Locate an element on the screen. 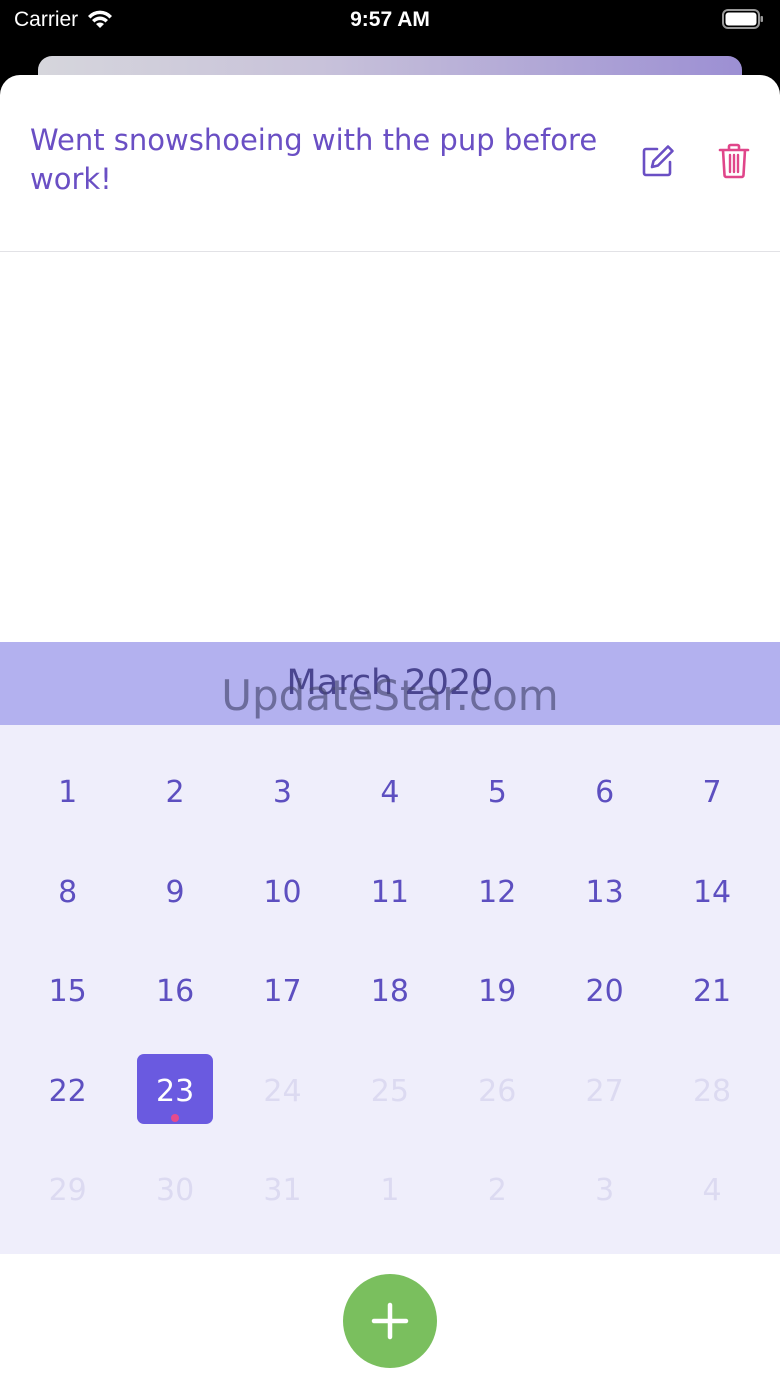 The image size is (780, 1387). calendar-day: 27 is located at coordinates (604, 1090).